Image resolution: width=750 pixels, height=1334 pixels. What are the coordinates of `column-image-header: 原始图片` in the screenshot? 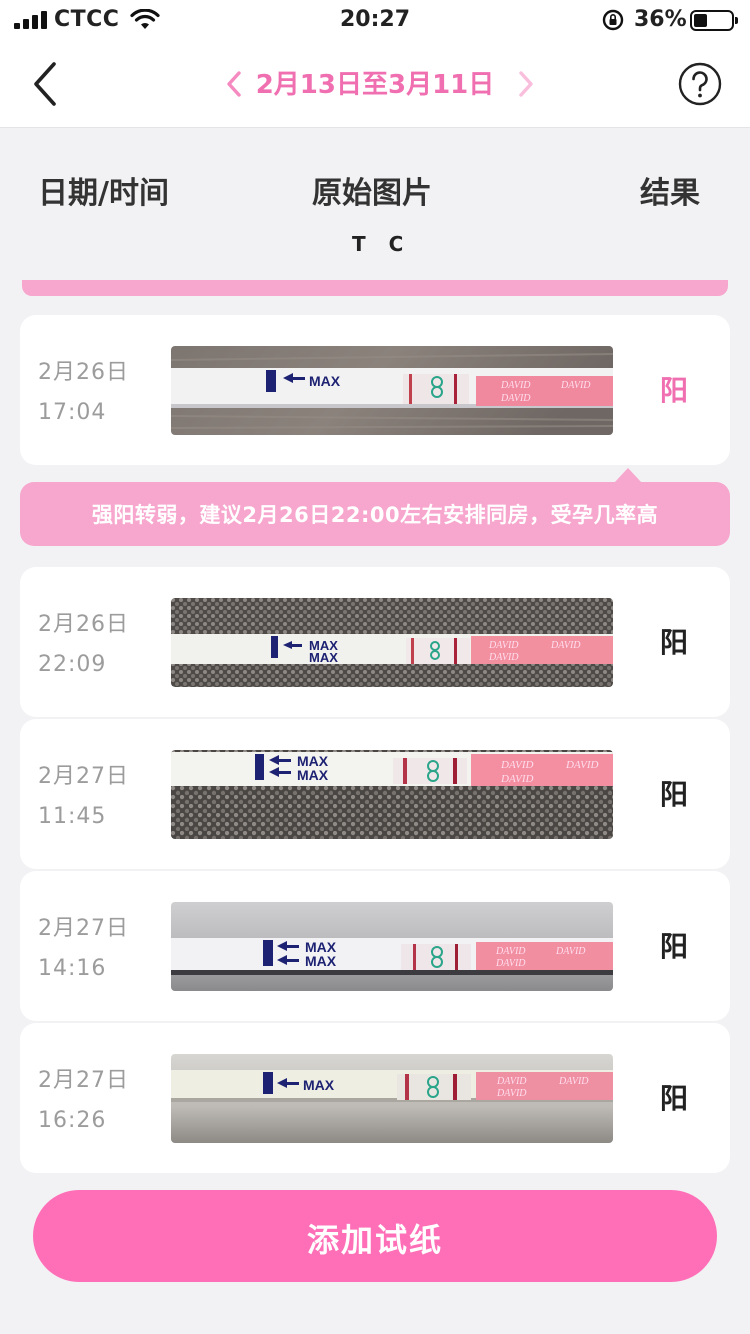 It's located at (372, 193).